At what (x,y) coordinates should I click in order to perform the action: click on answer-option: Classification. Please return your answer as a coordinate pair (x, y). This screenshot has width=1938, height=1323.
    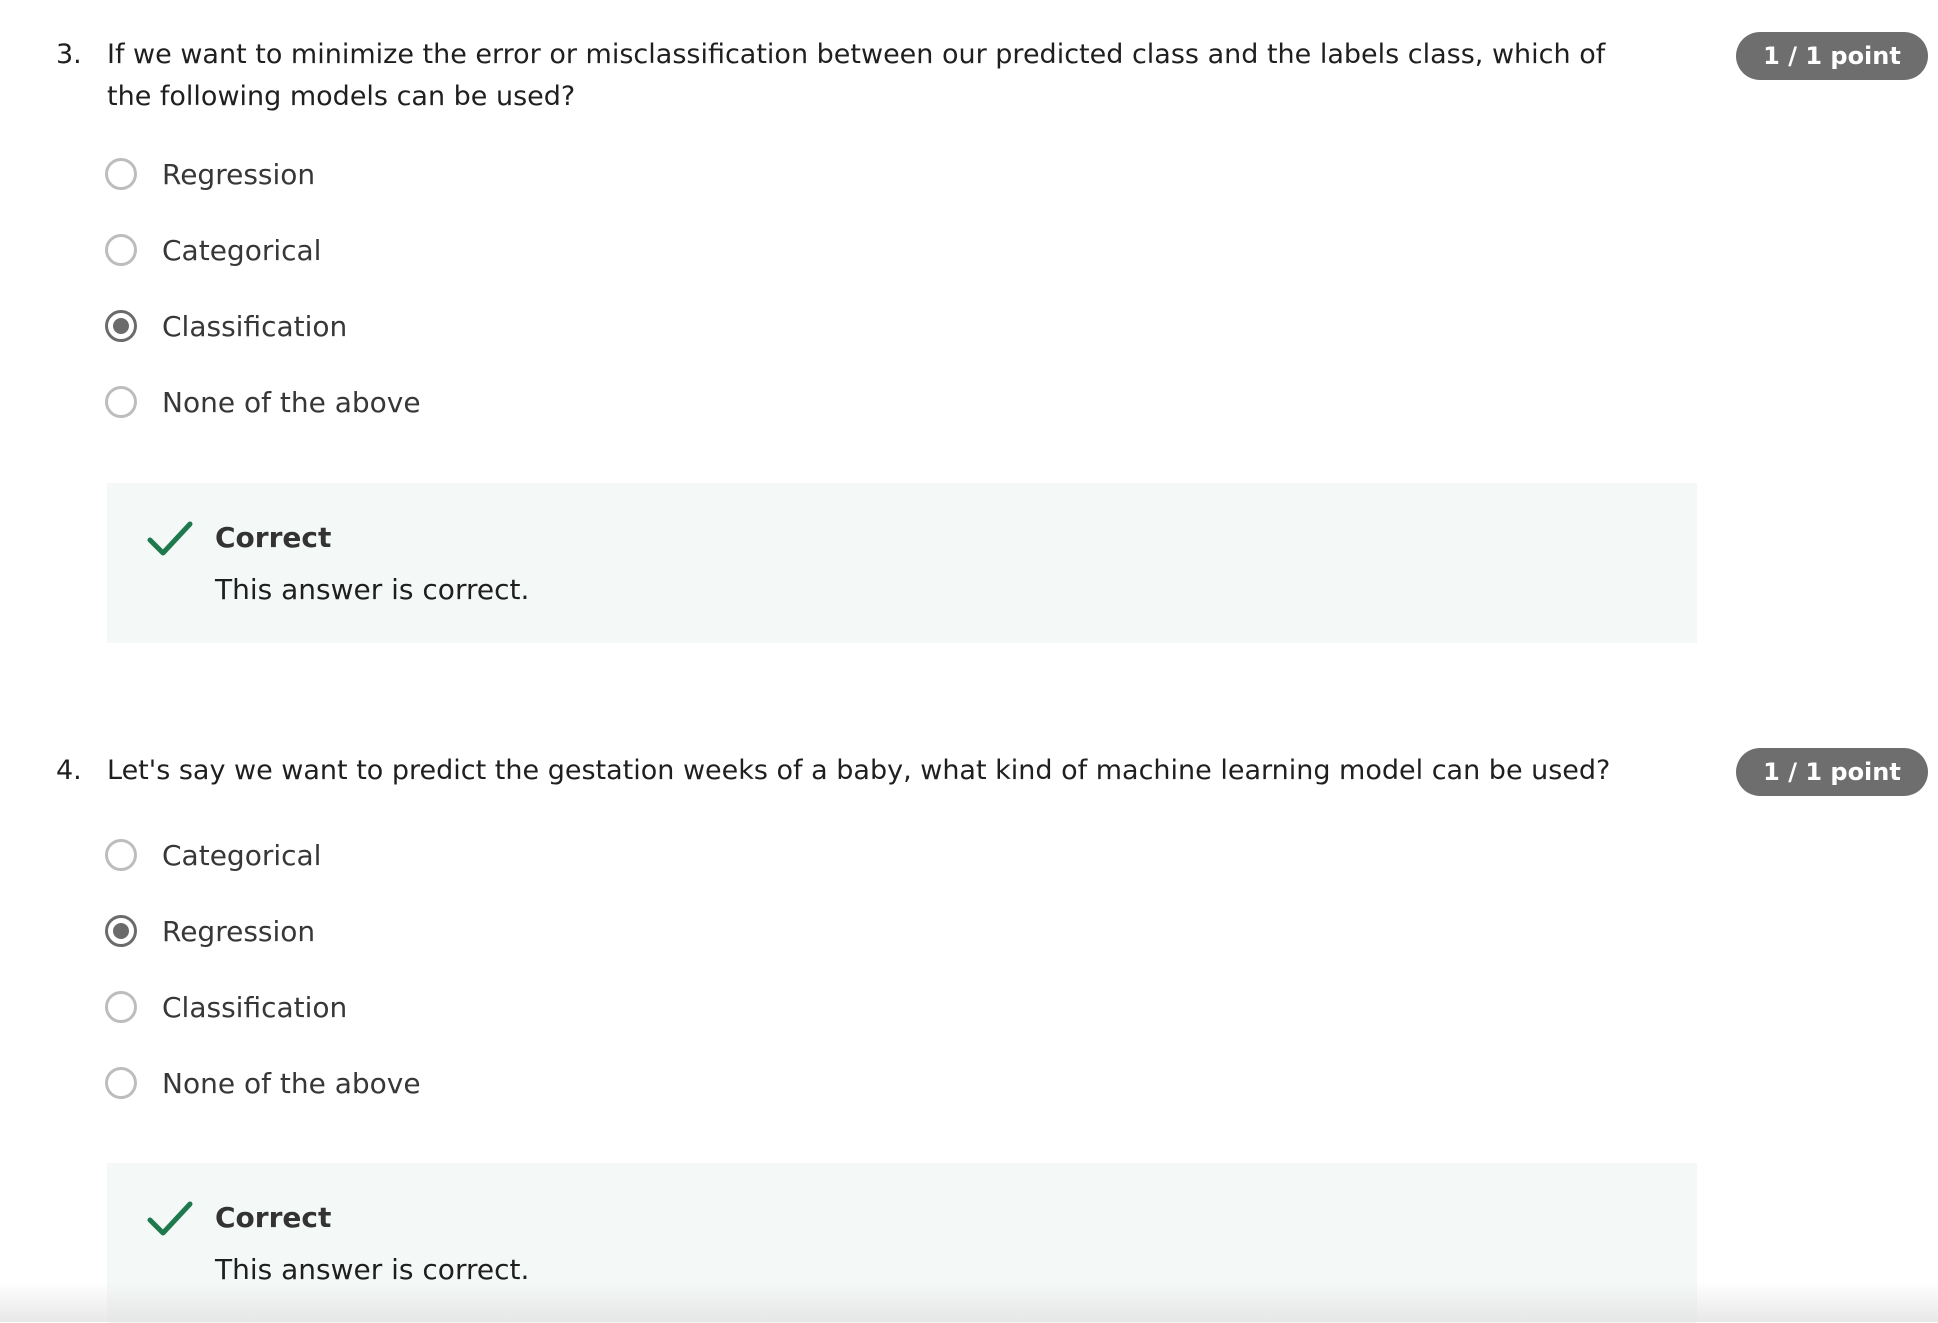
    Looking at the image, I should click on (226, 1007).